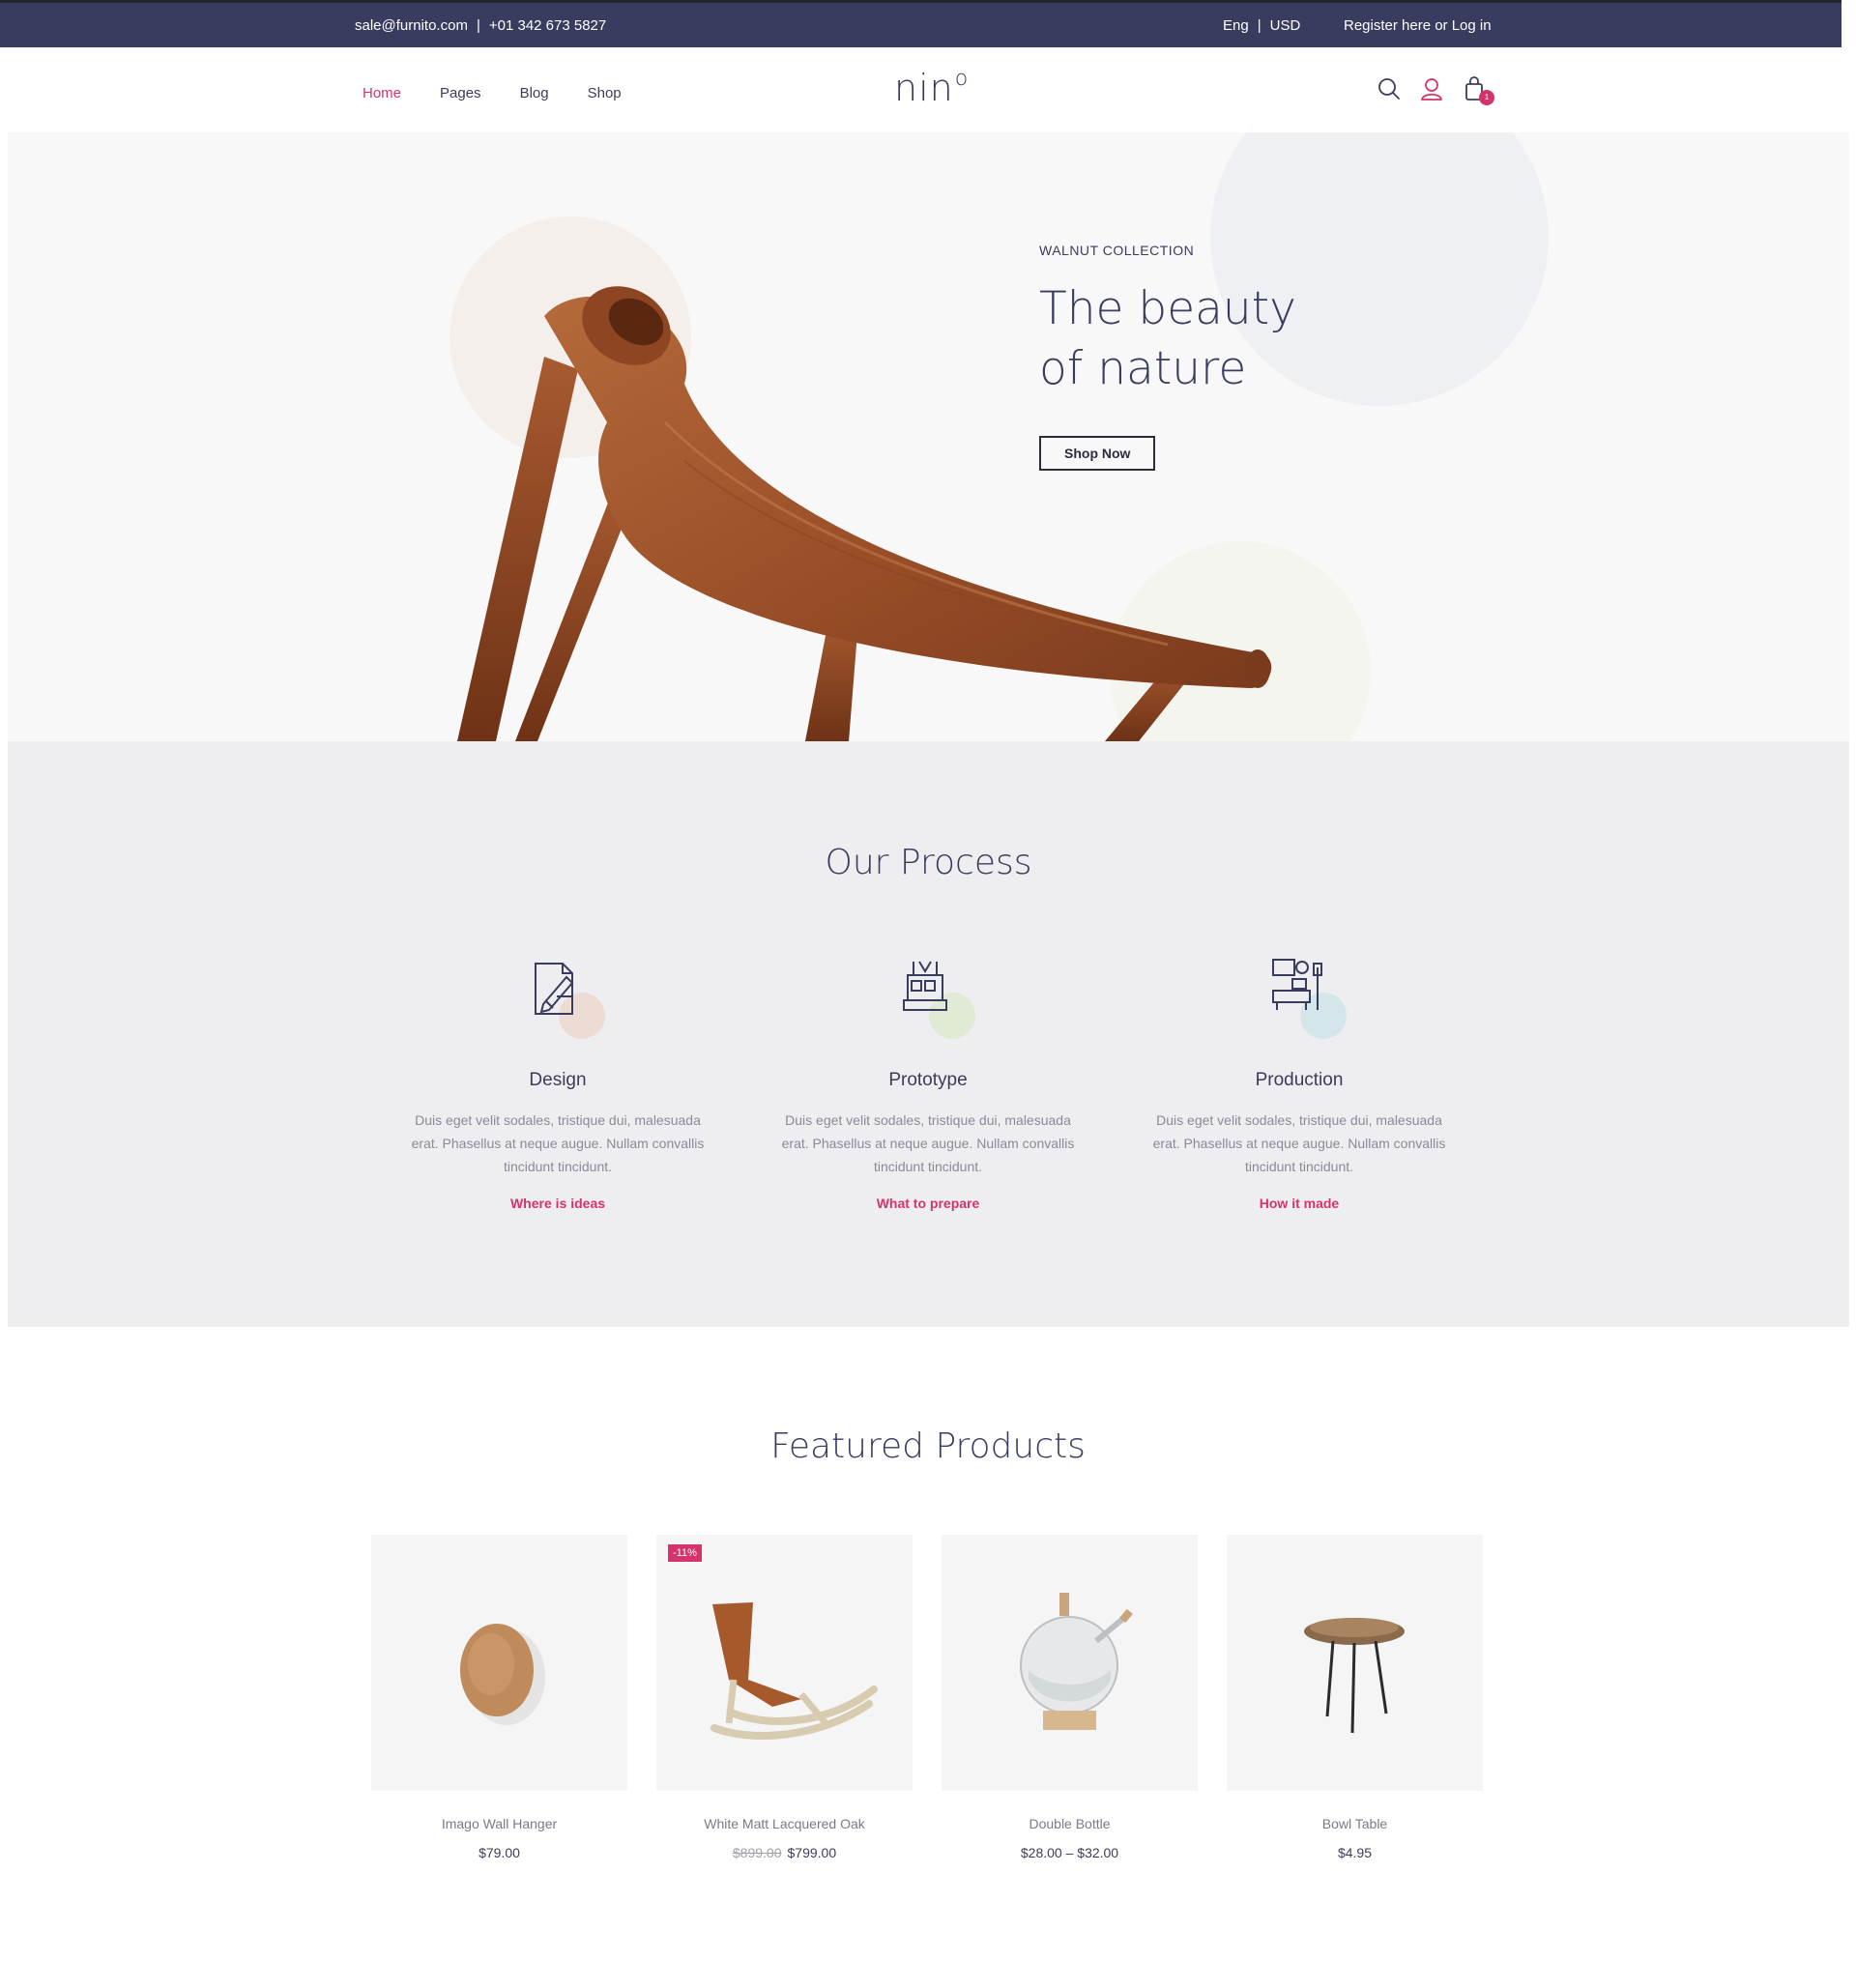 The width and height of the screenshot is (1856, 1988). Describe the element at coordinates (1236, 25) in the screenshot. I see `language-selector: Eng` at that location.